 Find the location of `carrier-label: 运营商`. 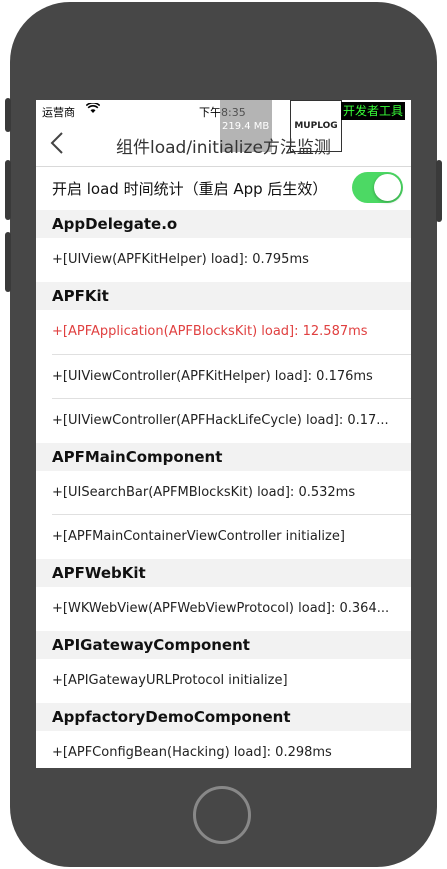

carrier-label: 运营商 is located at coordinates (58, 112).